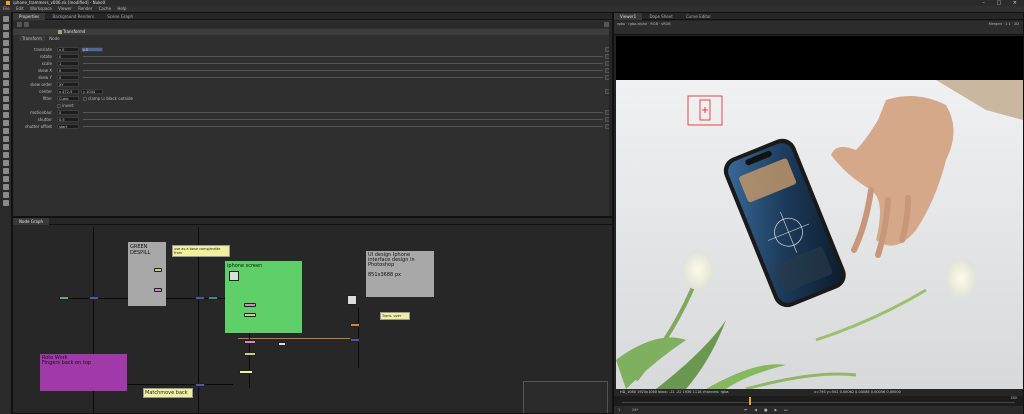 Image resolution: width=1024 pixels, height=414 pixels. Describe the element at coordinates (6, 75) in the screenshot. I see `merge-tool-icon` at that location.